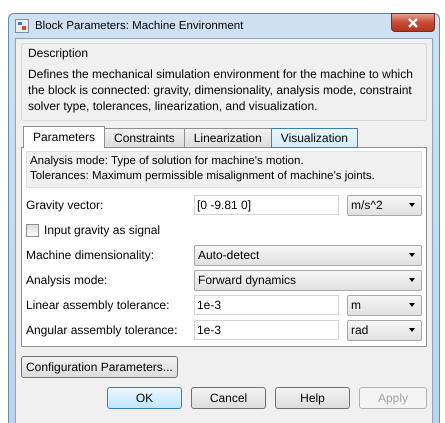 This screenshot has height=423, width=445. Describe the element at coordinates (91, 255) in the screenshot. I see `parameter-label: Machine dimensionality:` at that location.